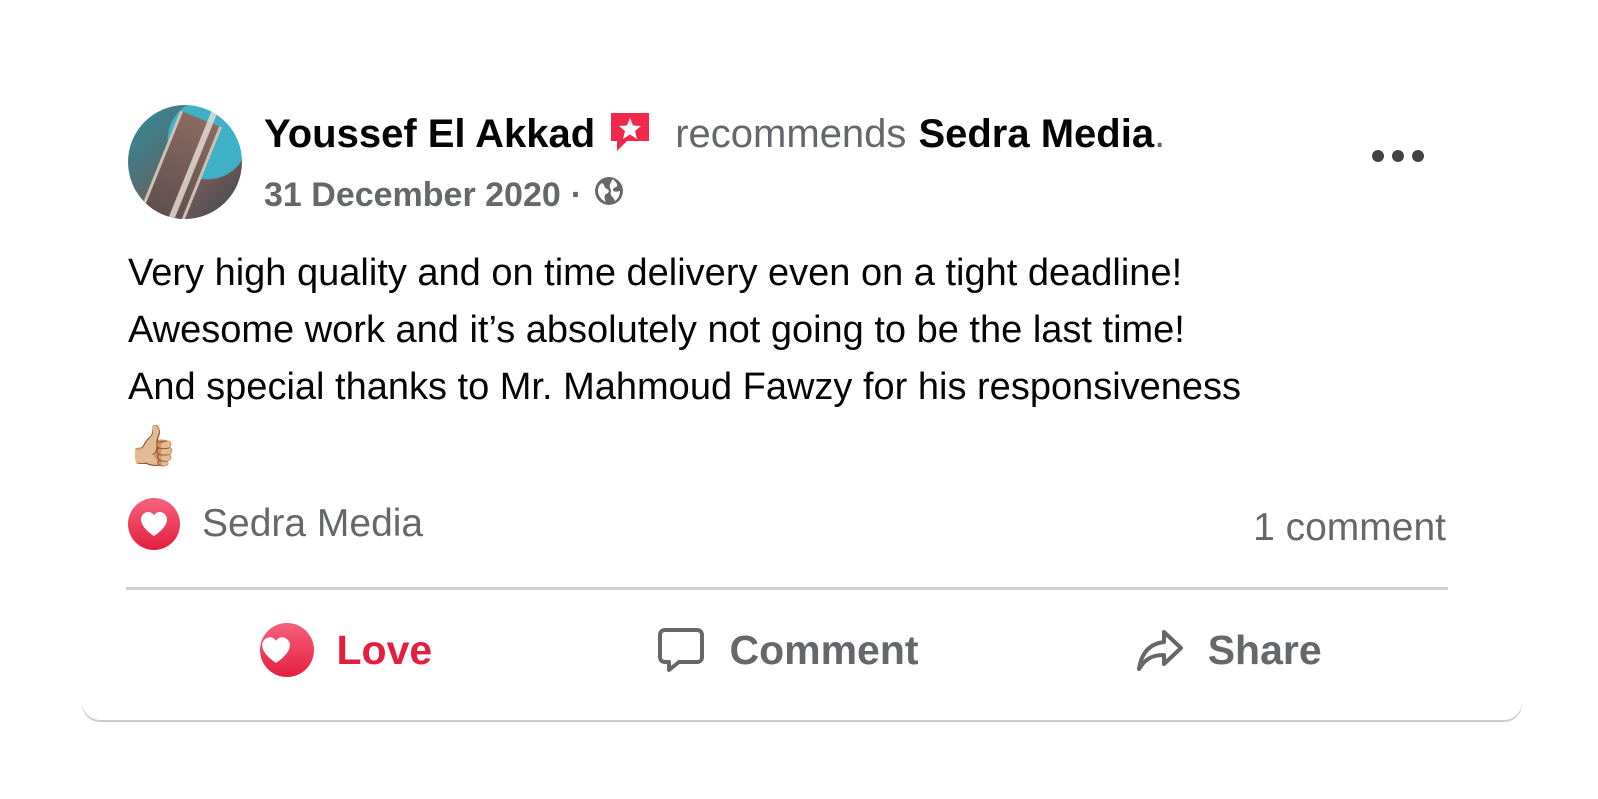  Describe the element at coordinates (787, 588) in the screenshot. I see `action-divider` at that location.